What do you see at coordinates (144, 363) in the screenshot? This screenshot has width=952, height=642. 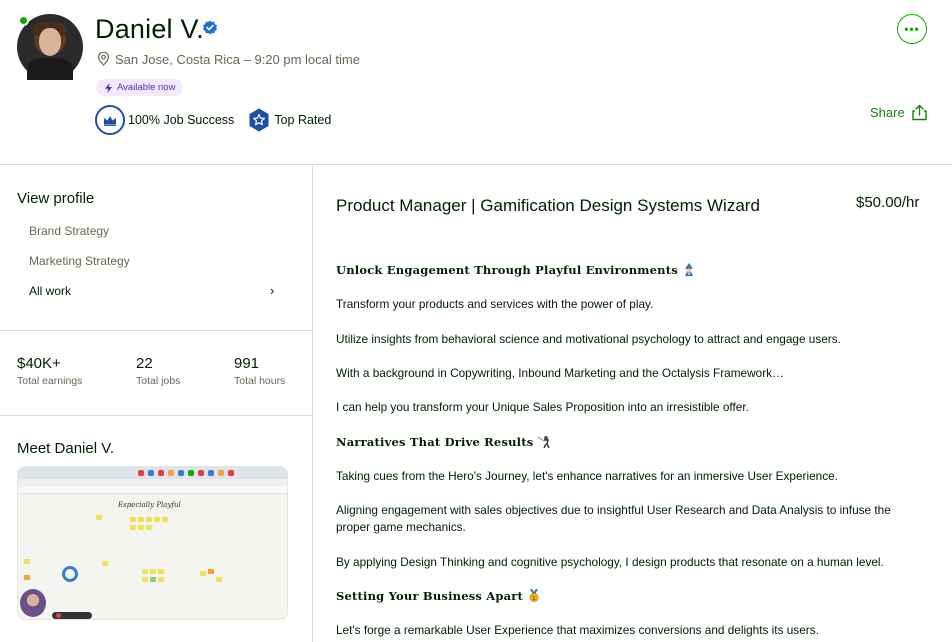 I see `stat-total-jobs-value: 22` at bounding box center [144, 363].